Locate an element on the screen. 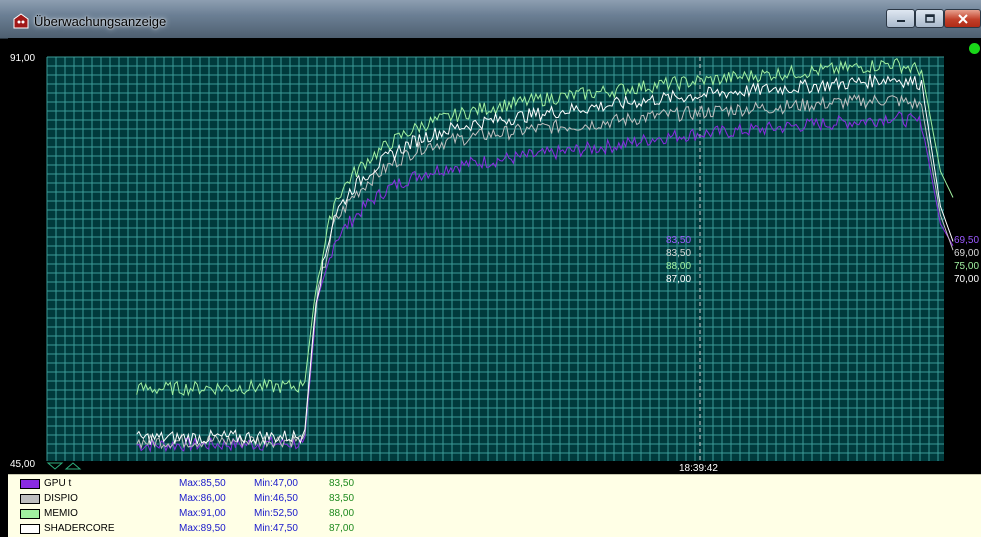 The height and width of the screenshot is (537, 981). end-value-memio: 75,00 is located at coordinates (966, 266).